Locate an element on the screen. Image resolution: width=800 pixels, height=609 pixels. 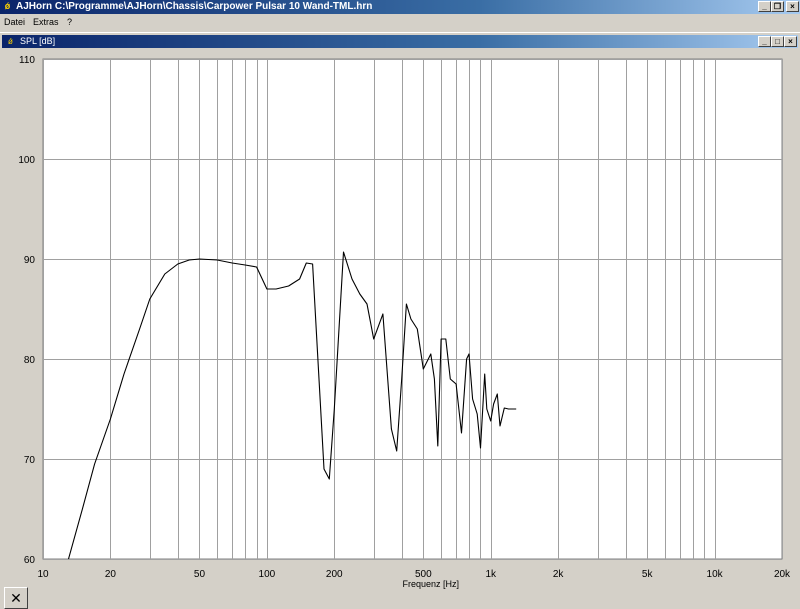
menu-bar: Datei Extras ? is located at coordinates (400, 22).